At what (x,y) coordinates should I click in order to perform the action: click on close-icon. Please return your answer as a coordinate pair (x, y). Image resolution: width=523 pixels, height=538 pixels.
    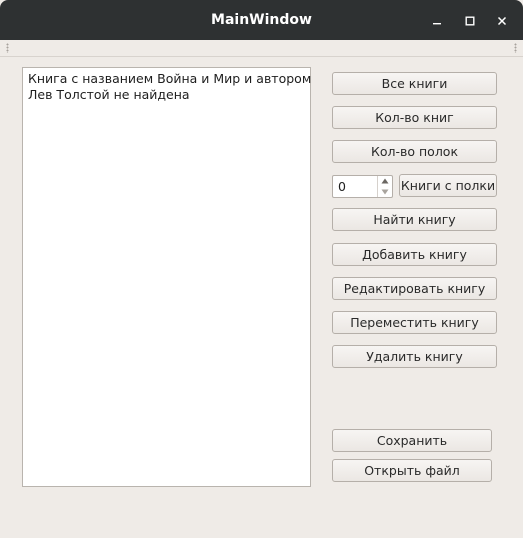
    Looking at the image, I should click on (502, 21).